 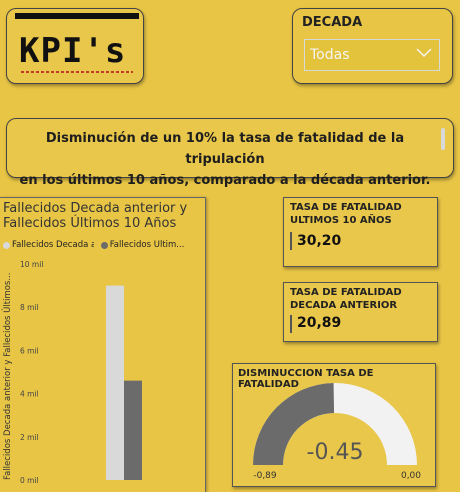 What do you see at coordinates (424, 53) in the screenshot?
I see `chevron-down-icon` at bounding box center [424, 53].